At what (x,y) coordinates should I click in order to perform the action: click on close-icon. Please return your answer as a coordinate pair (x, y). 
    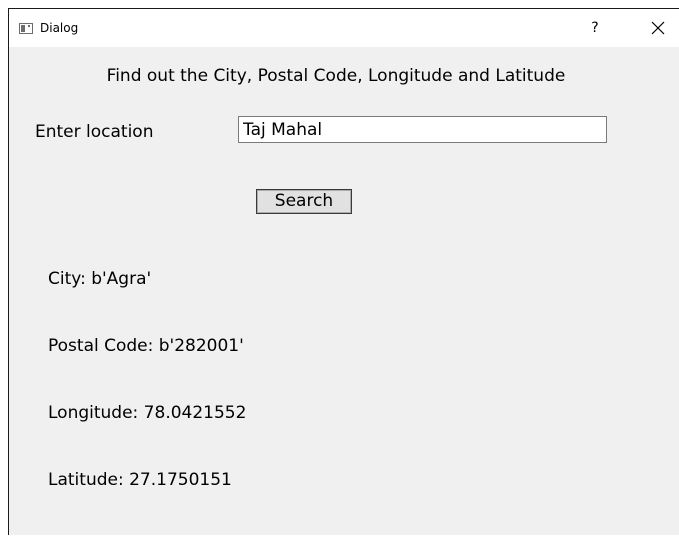
    Looking at the image, I should click on (658, 28).